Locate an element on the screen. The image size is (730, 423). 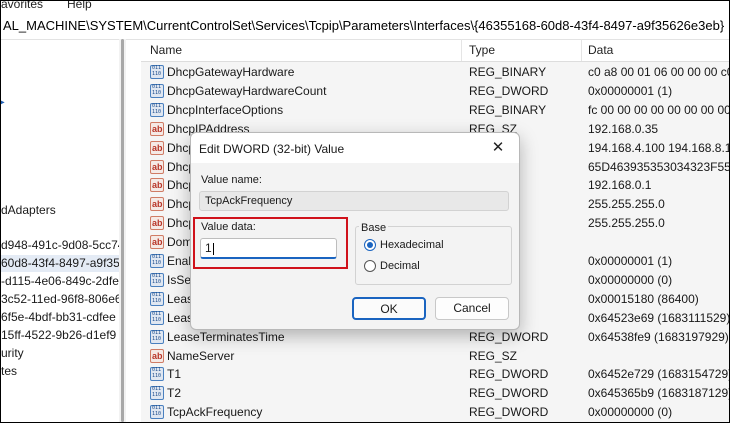
value-data-label: Value data: is located at coordinates (228, 227).